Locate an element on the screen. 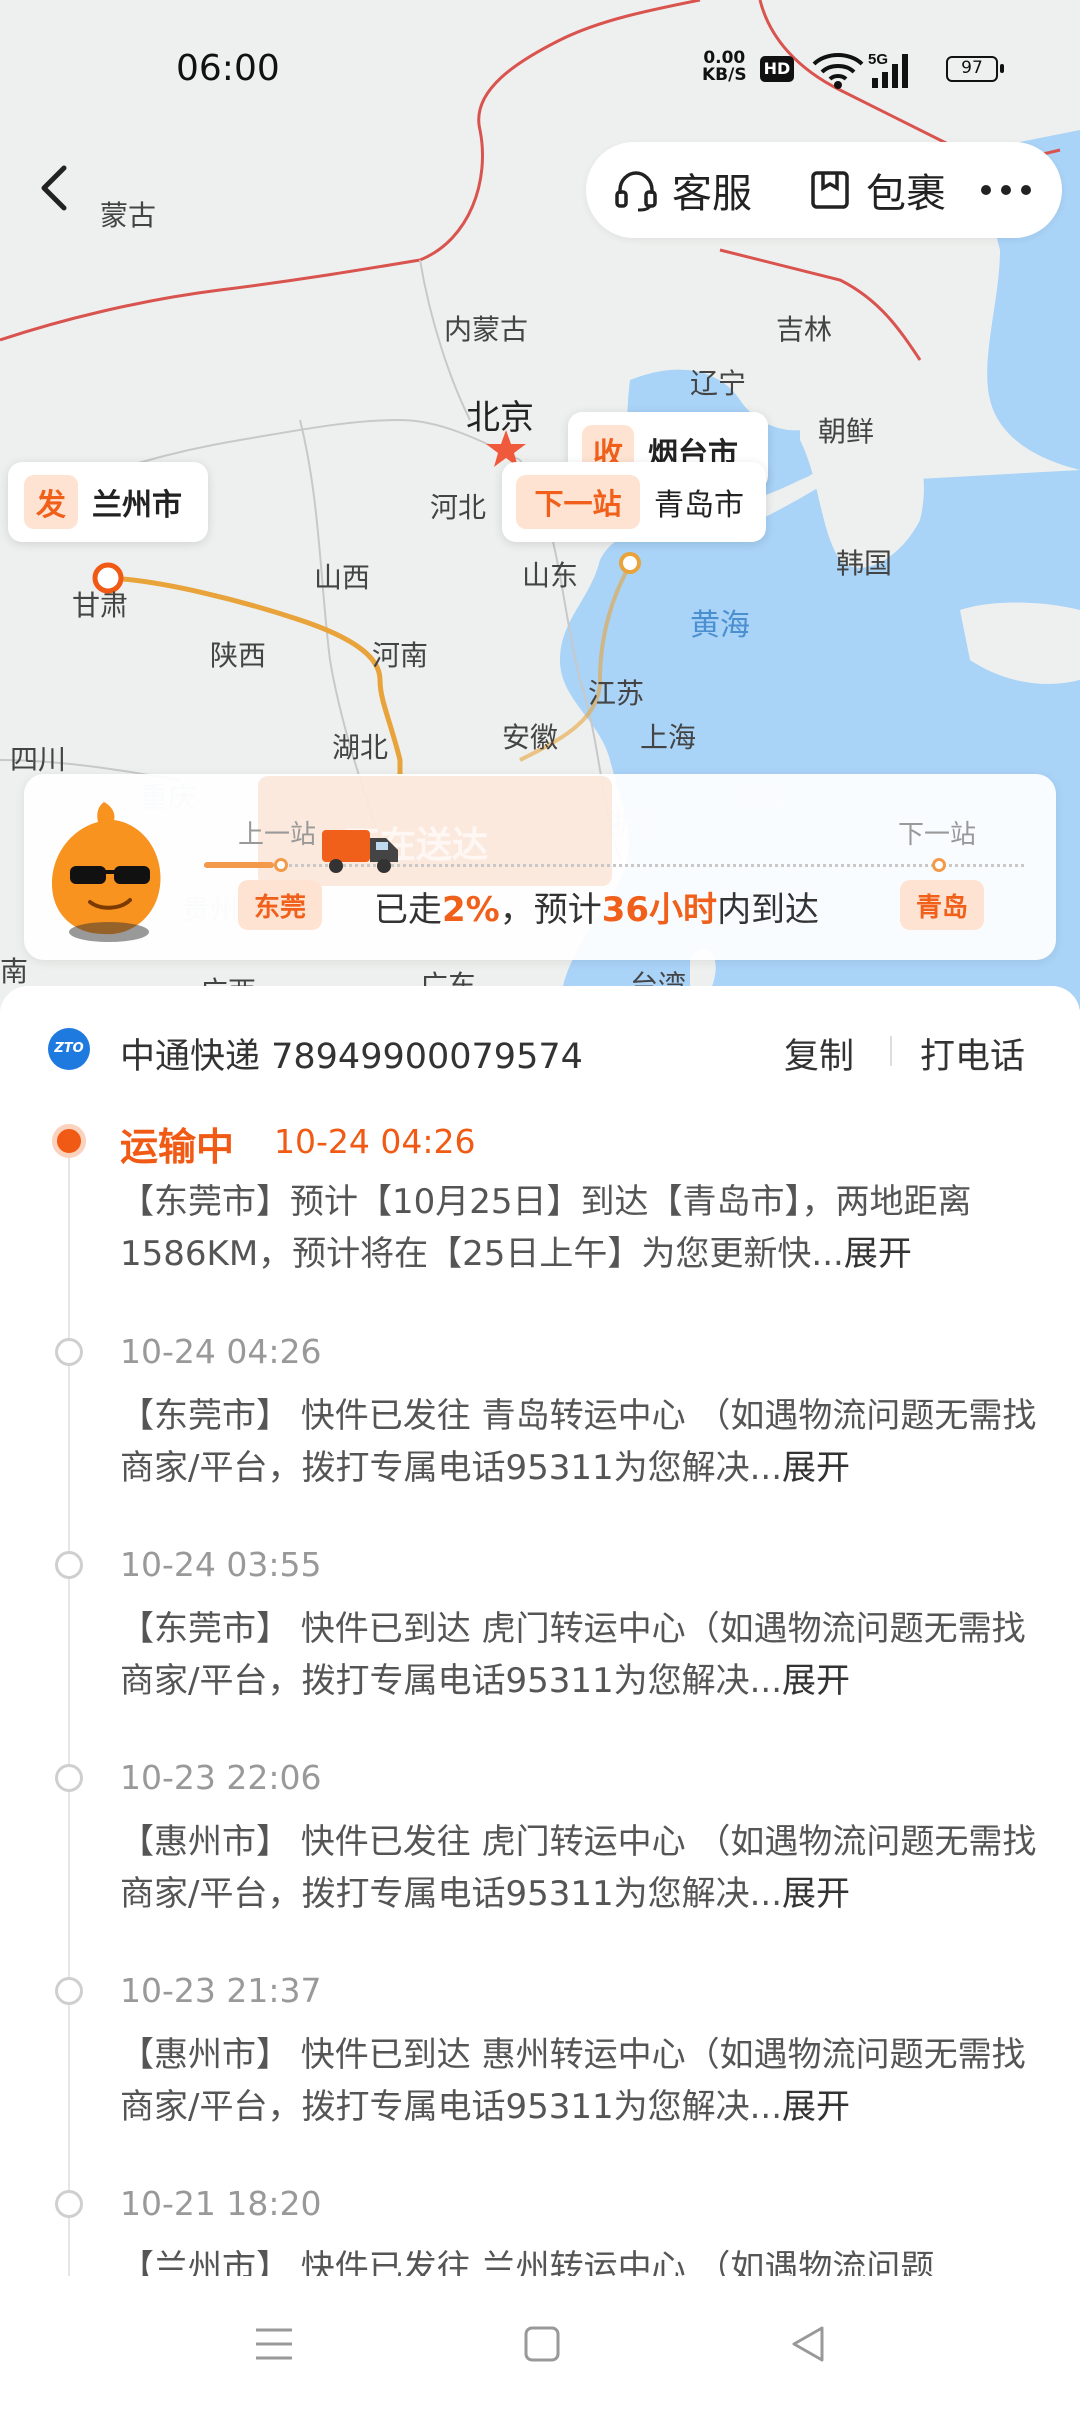 The image size is (1080, 2412). home-icon is located at coordinates (542, 2344).